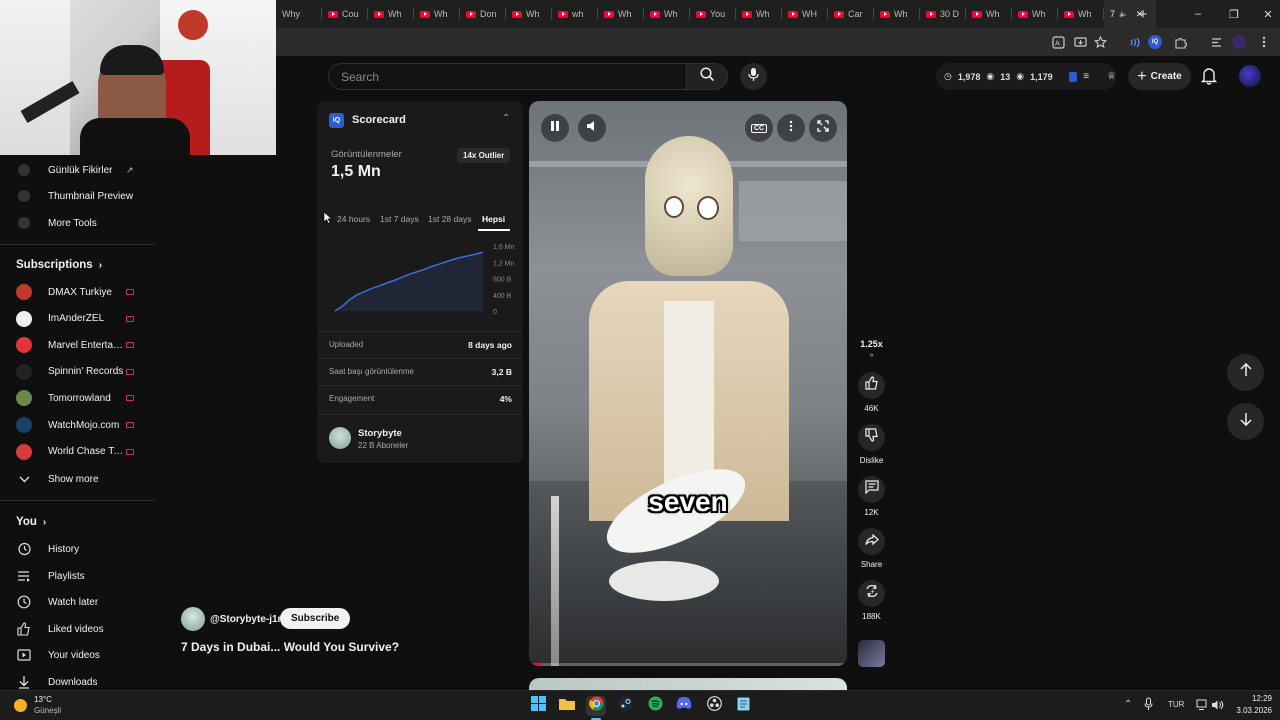  I want to click on sidebar-item-history: History, so click(77, 549).